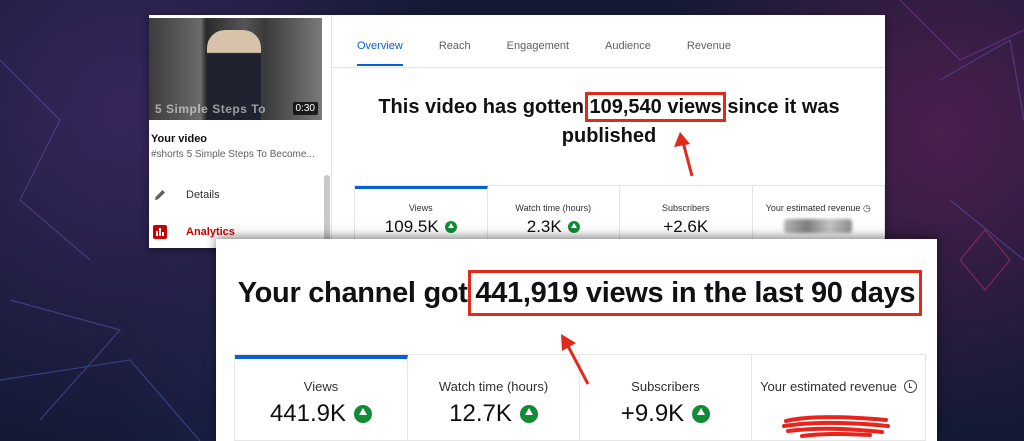  Describe the element at coordinates (305, 108) in the screenshot. I see `video-duration: 0:30` at that location.